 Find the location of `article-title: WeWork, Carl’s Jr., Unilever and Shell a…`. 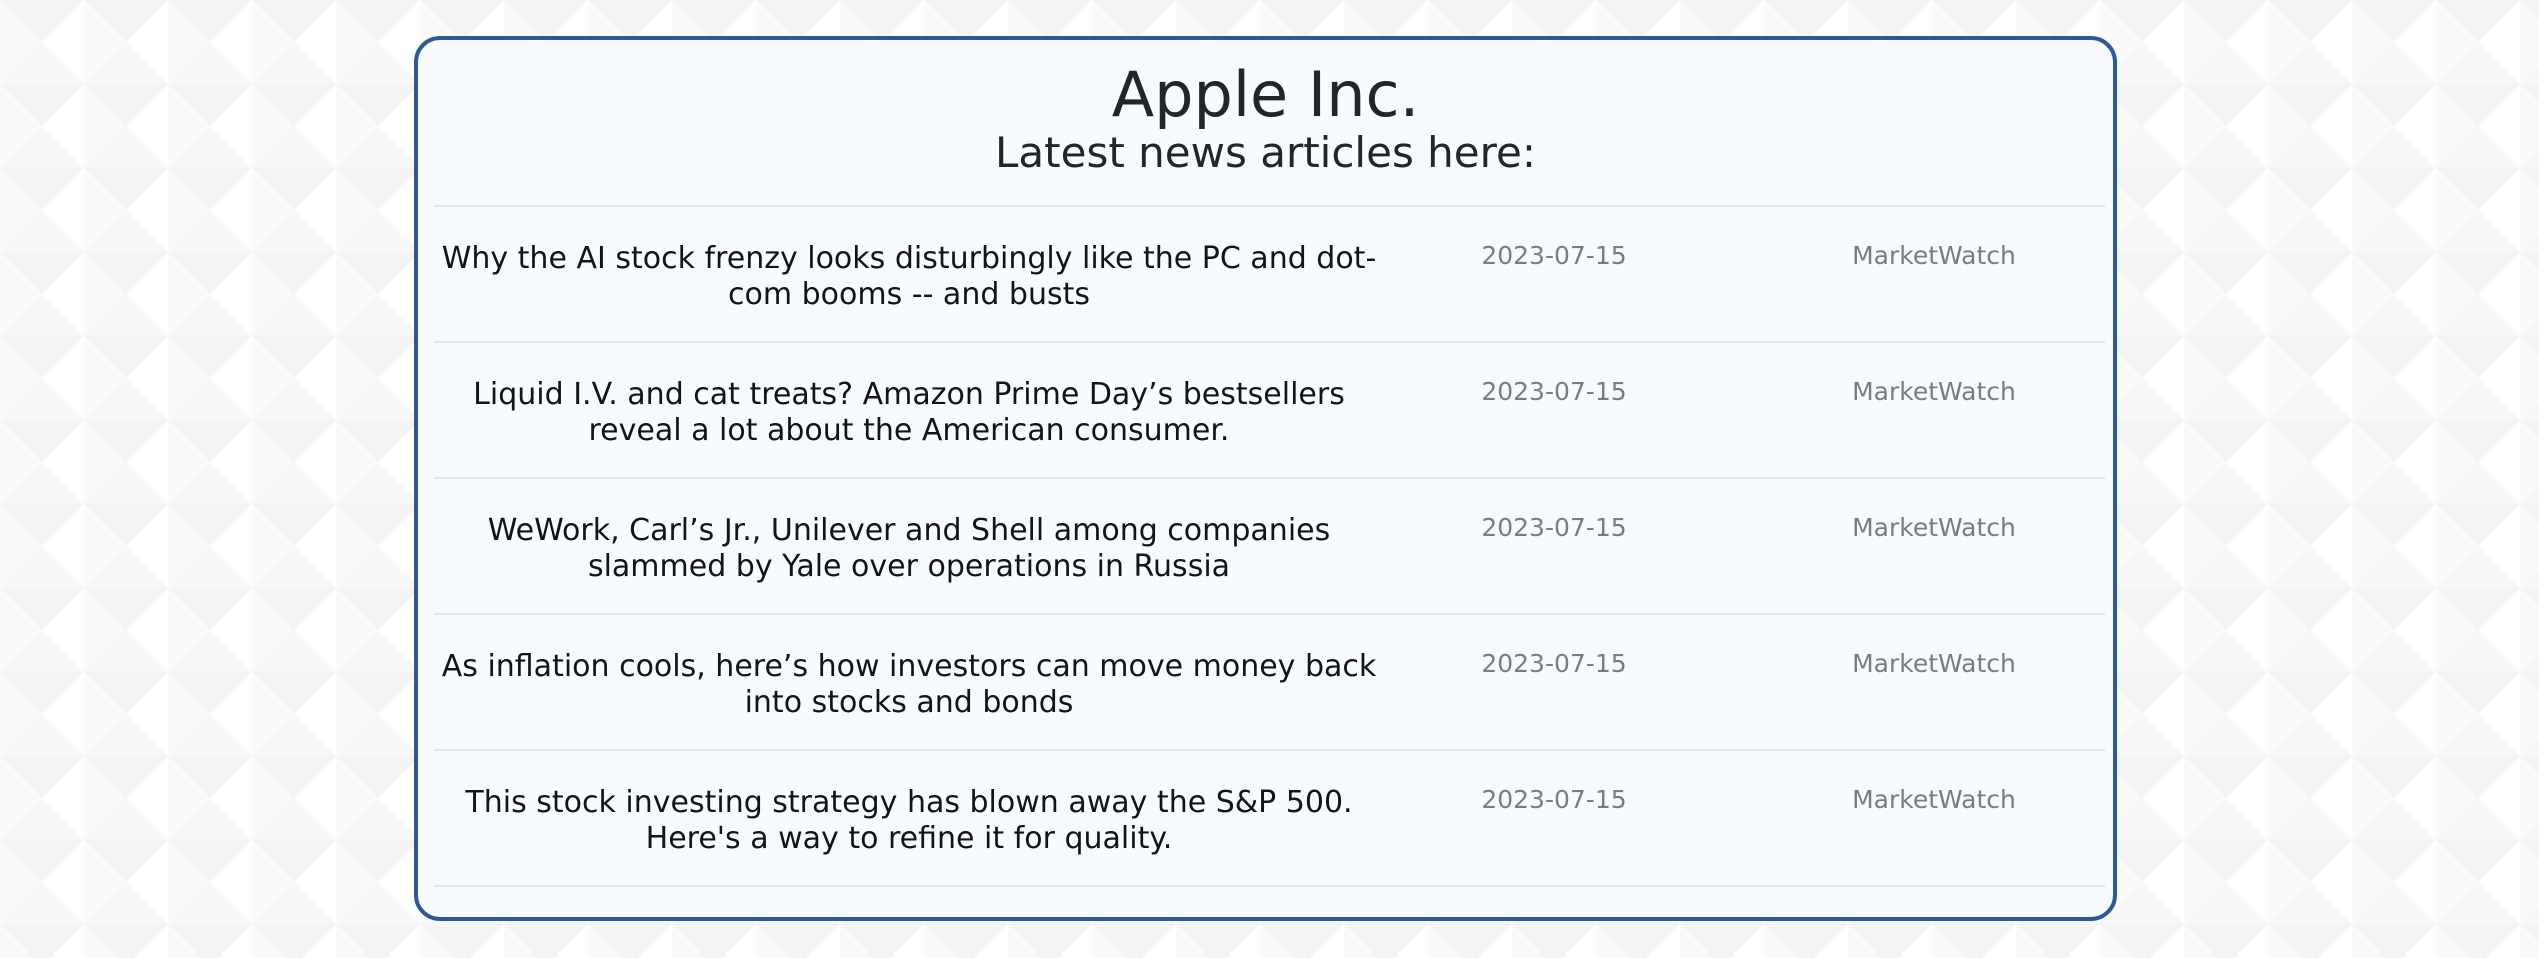

article-title: WeWork, Carl’s Jr., Unilever and Shell a… is located at coordinates (909, 549).